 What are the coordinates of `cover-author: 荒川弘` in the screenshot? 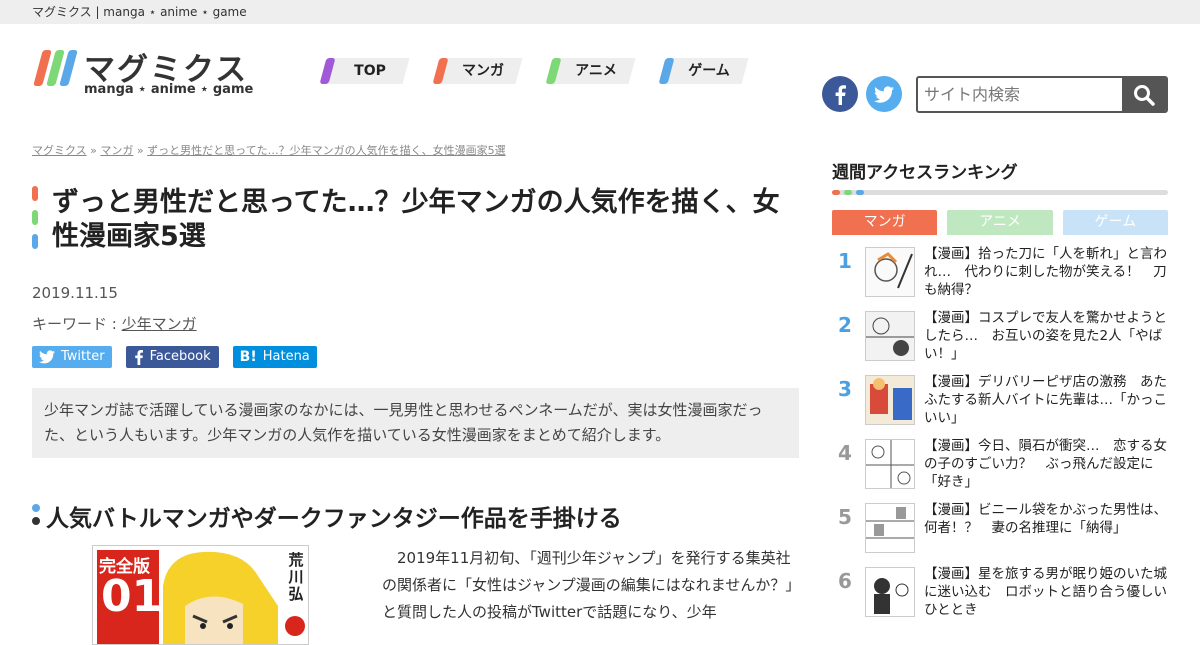 It's located at (296, 577).